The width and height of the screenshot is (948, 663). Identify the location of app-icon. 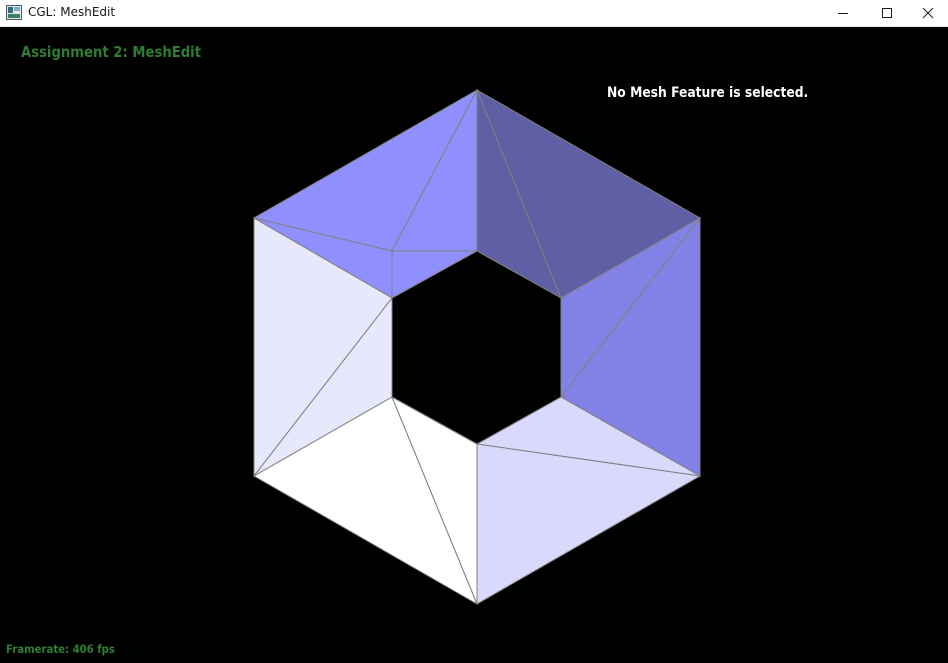
(14, 12).